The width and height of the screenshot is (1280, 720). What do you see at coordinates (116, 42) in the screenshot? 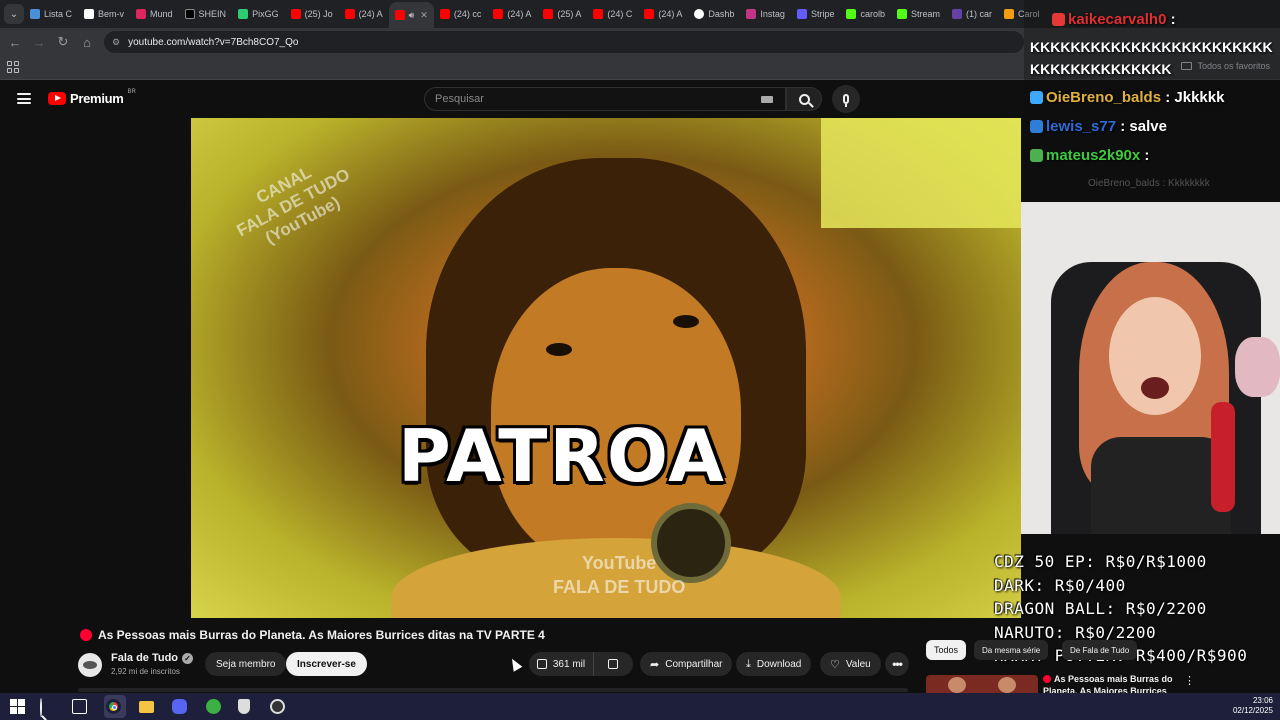
I see `site-info-icon: ⚙` at bounding box center [116, 42].